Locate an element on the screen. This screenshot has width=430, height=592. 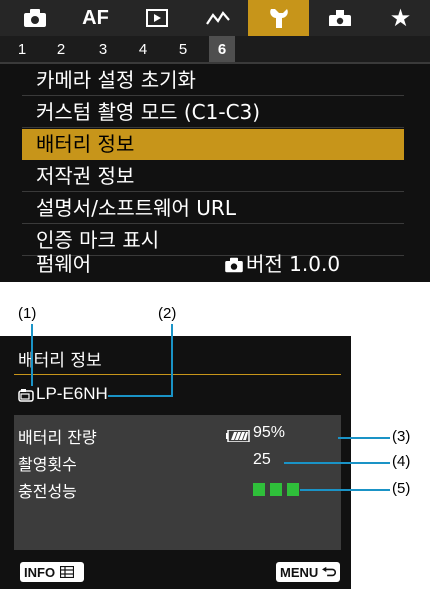
info-button: INFO is located at coordinates (52, 572).